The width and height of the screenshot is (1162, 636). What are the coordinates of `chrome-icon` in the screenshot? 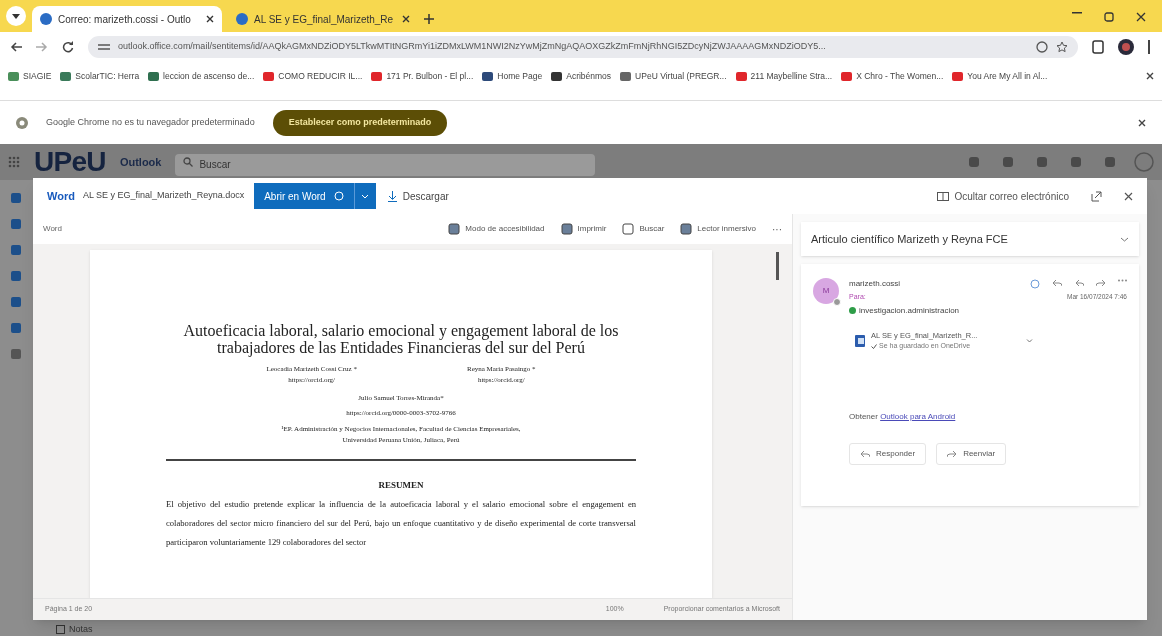 It's located at (22, 122).